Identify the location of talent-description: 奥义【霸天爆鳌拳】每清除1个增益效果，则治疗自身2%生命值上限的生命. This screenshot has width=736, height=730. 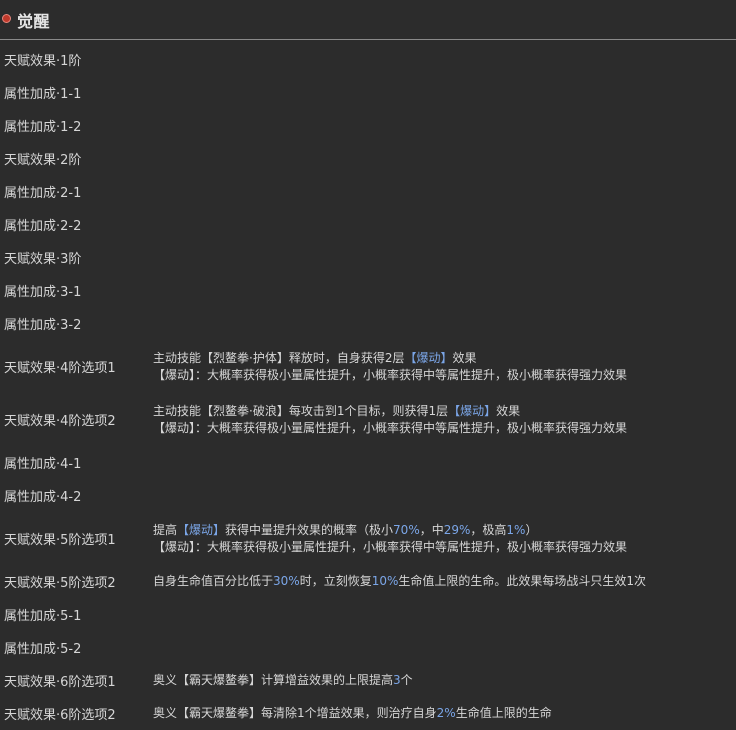
(352, 713).